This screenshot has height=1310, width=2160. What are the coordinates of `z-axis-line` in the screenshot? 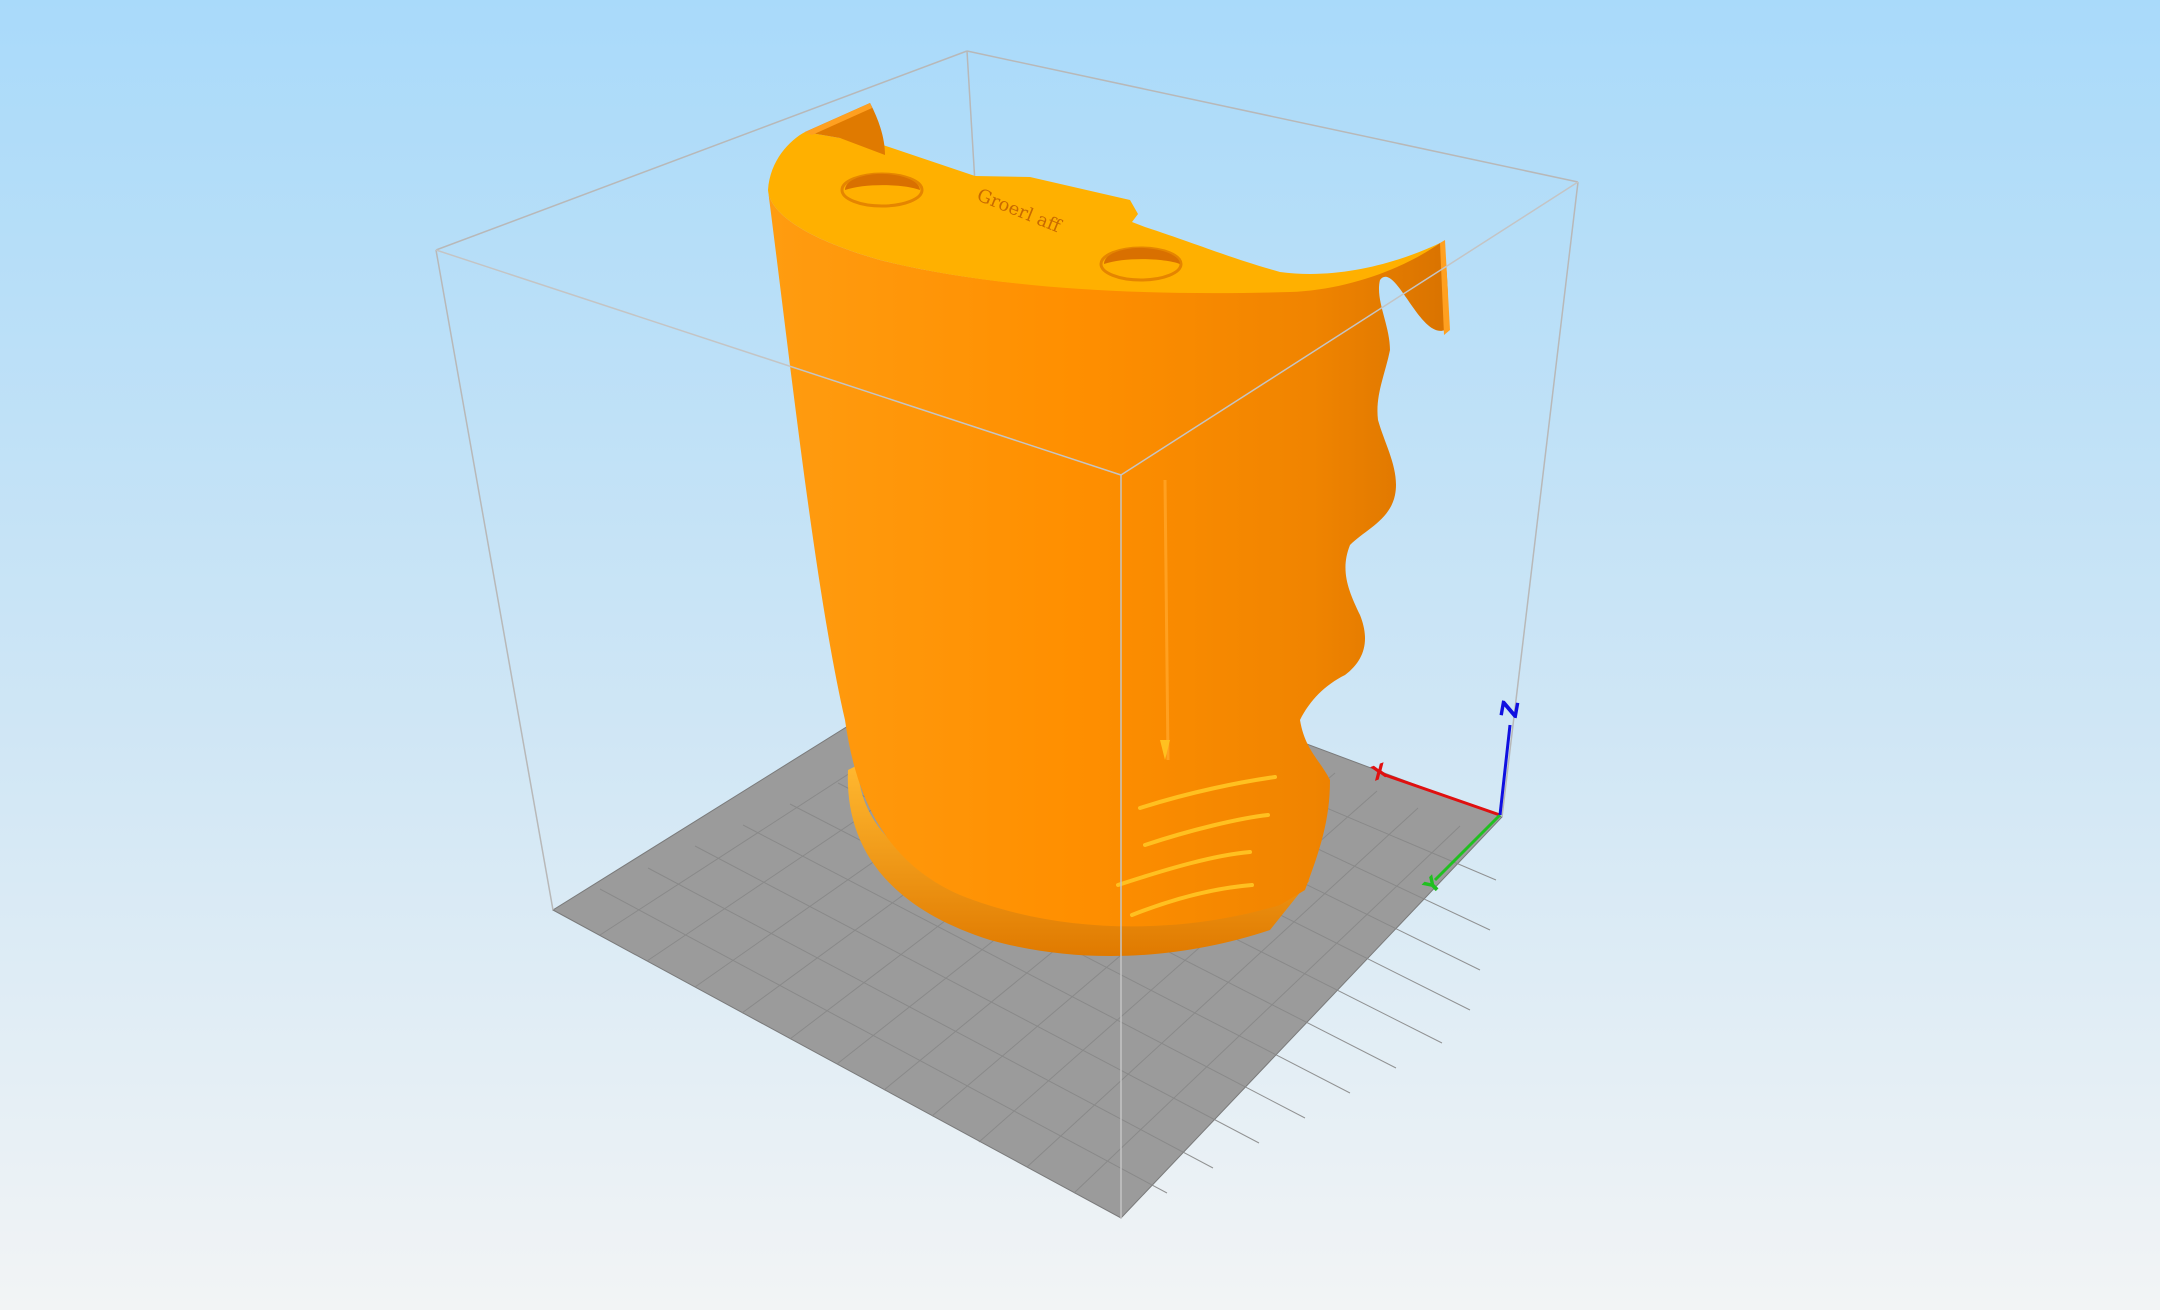 It's located at (1505, 770).